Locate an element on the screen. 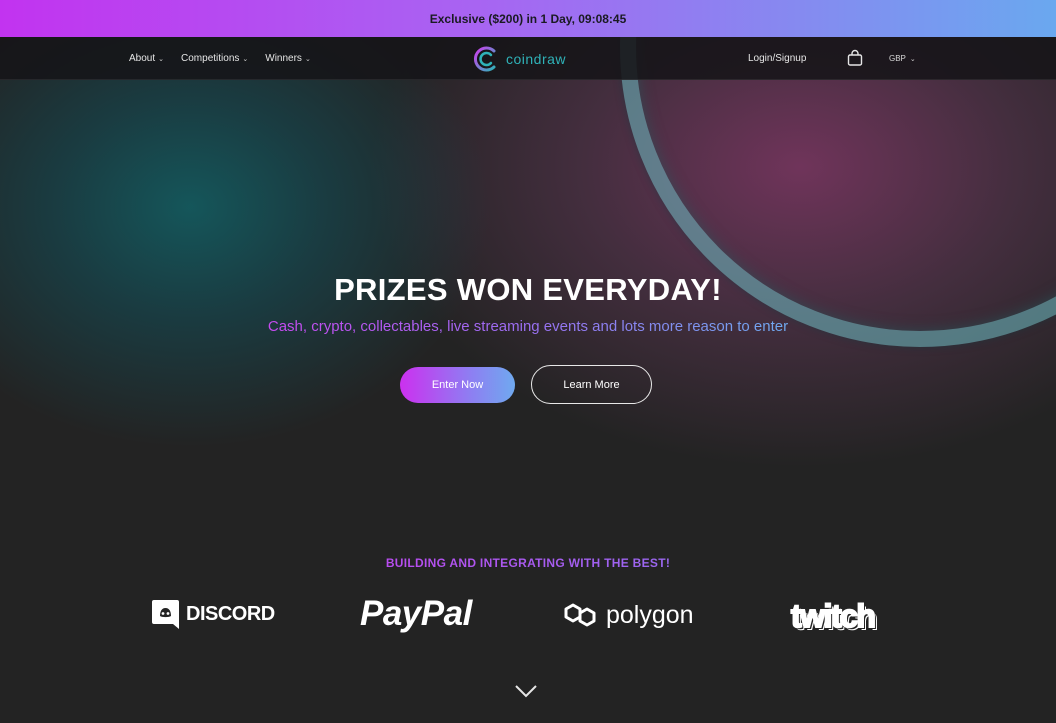 Image resolution: width=1056 pixels, height=723 pixels. promo-countdown-text: Exclusive ($200) in 1 Day, 09:08:45 is located at coordinates (528, 18).